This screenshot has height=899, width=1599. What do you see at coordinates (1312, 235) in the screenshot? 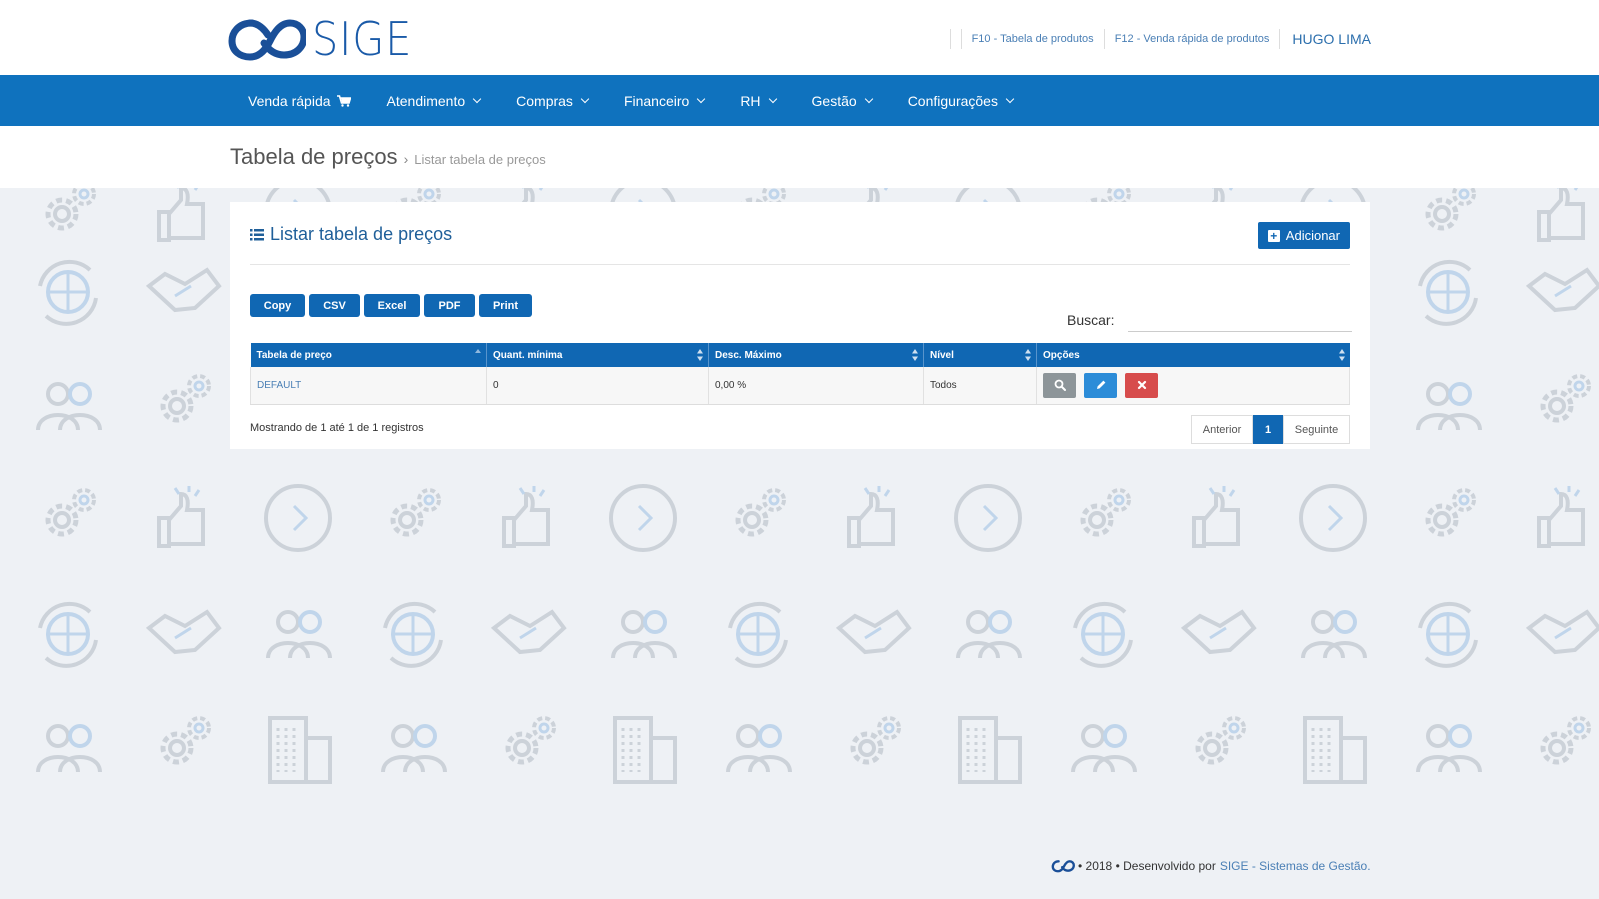
I see `add-button-label: Adicionar` at bounding box center [1312, 235].